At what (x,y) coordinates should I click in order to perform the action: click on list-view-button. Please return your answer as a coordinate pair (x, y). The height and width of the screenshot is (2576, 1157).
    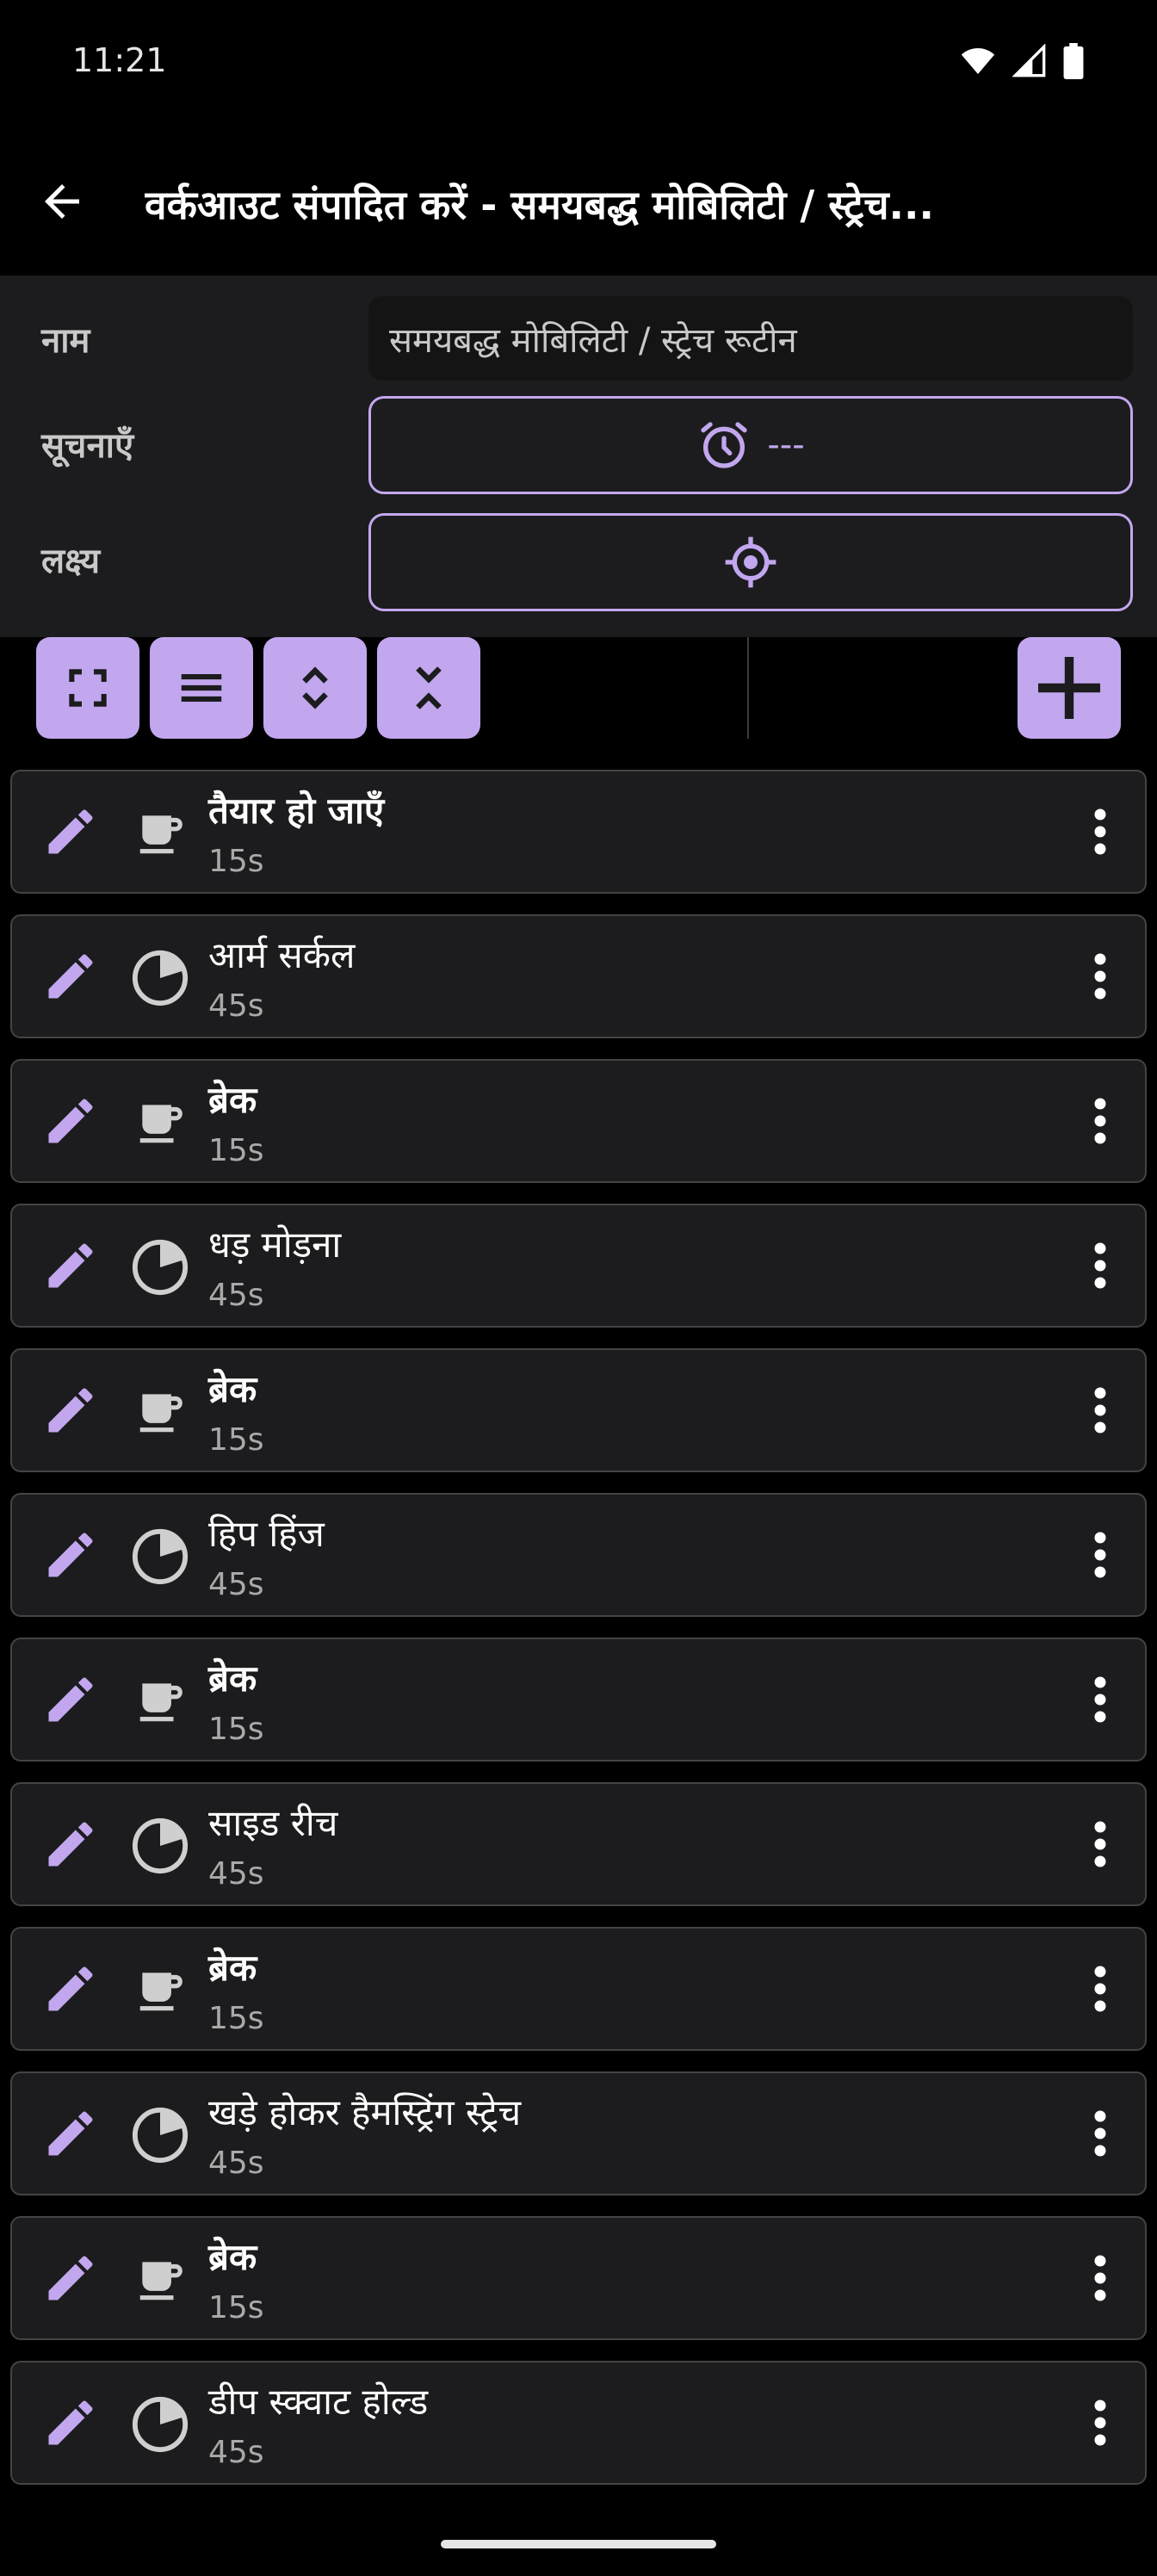
    Looking at the image, I should click on (202, 688).